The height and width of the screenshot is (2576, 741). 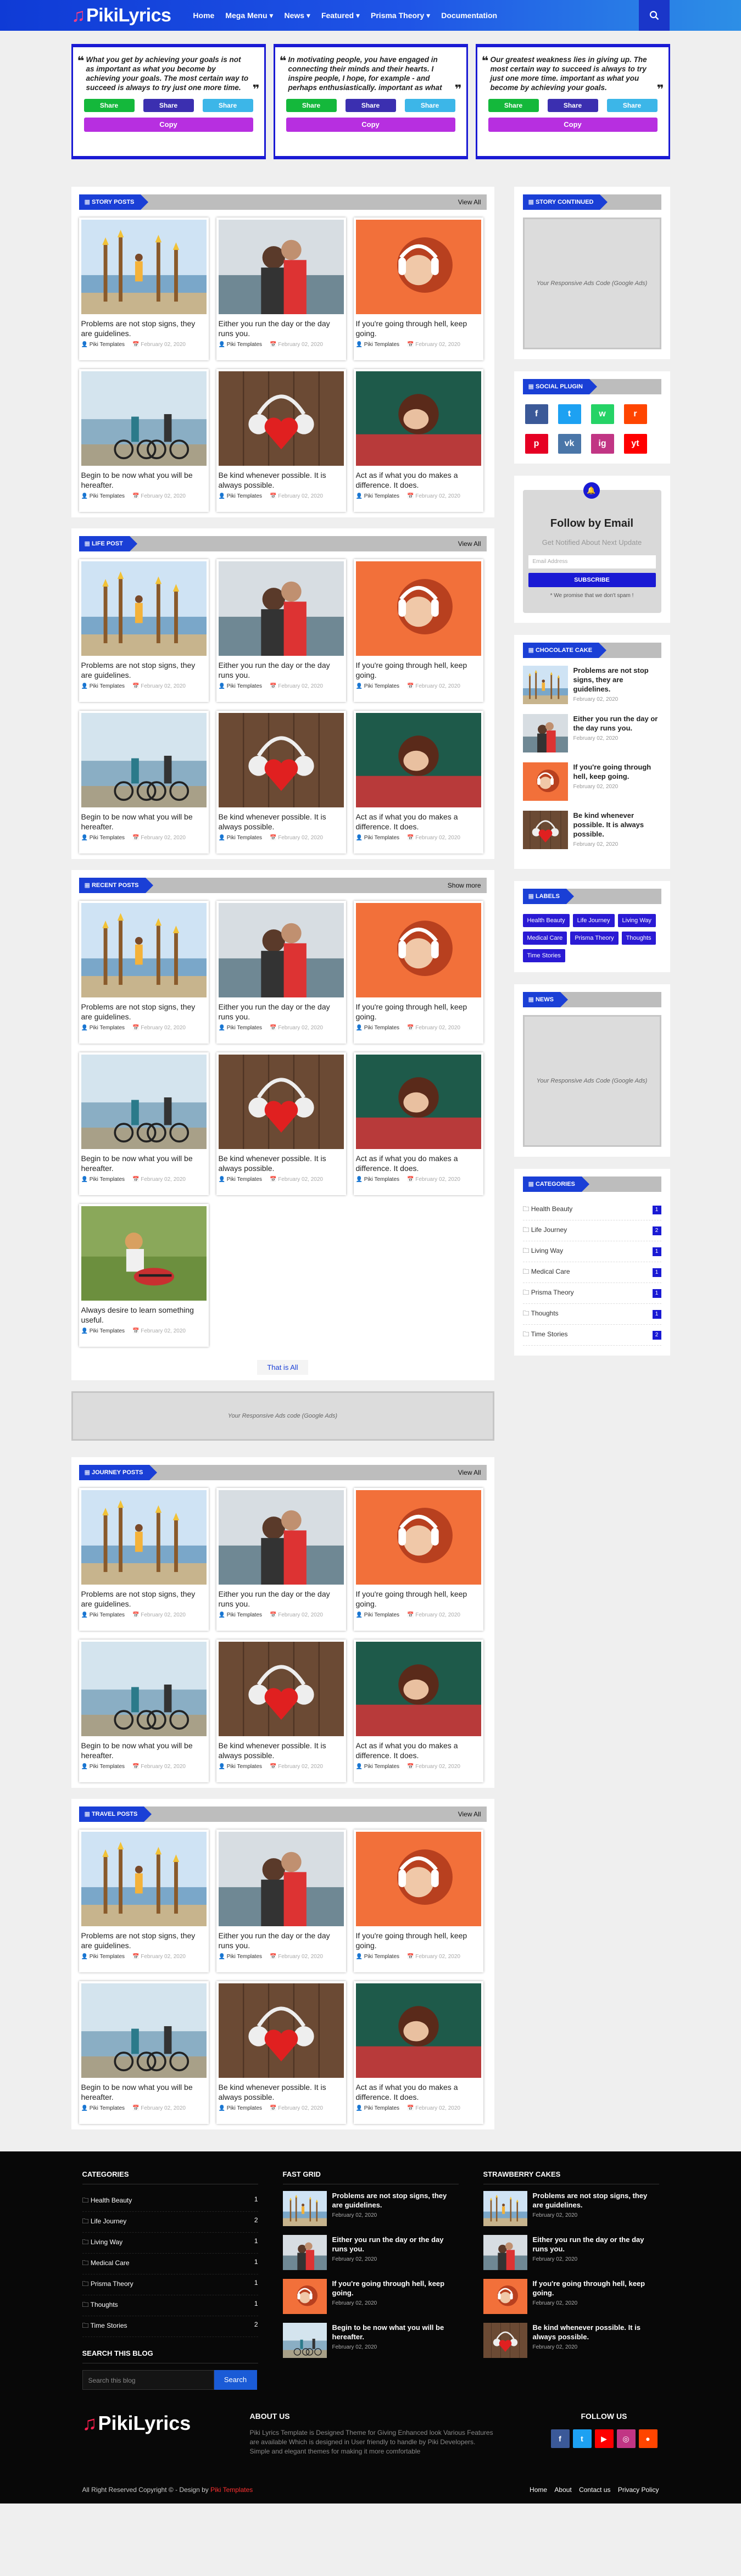 What do you see at coordinates (592, 561) in the screenshot?
I see `email-field: Email Address` at bounding box center [592, 561].